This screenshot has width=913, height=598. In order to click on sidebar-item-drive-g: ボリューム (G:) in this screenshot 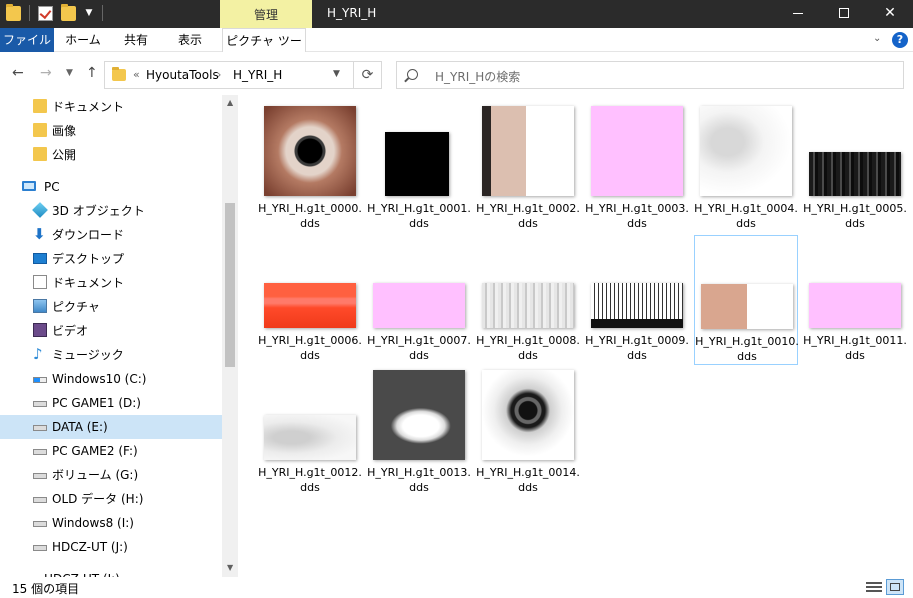, I will do `click(111, 475)`.